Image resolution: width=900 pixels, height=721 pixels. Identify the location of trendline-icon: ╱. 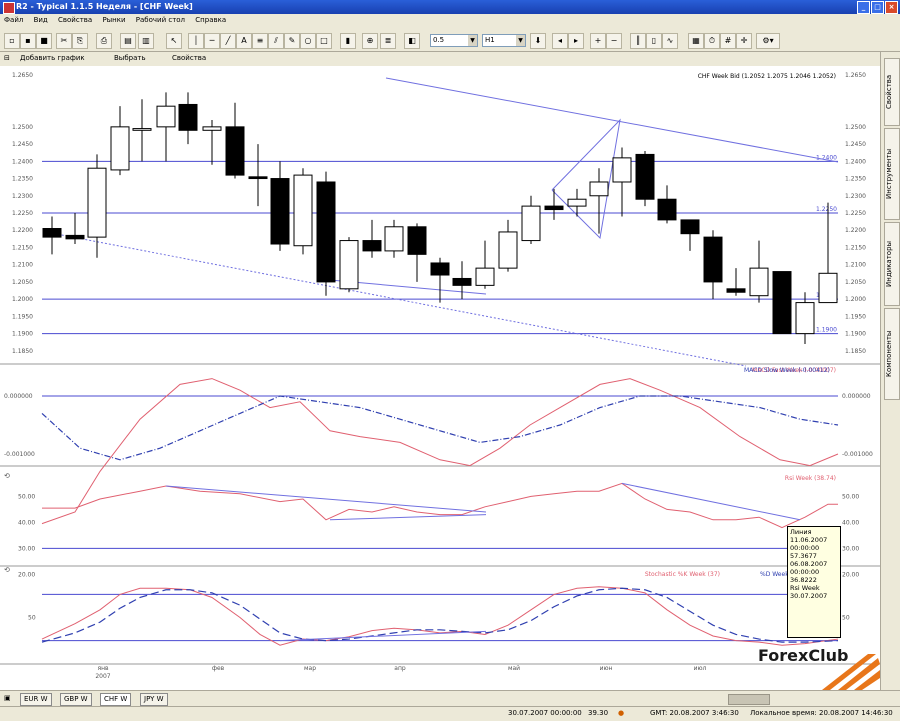
(228, 41).